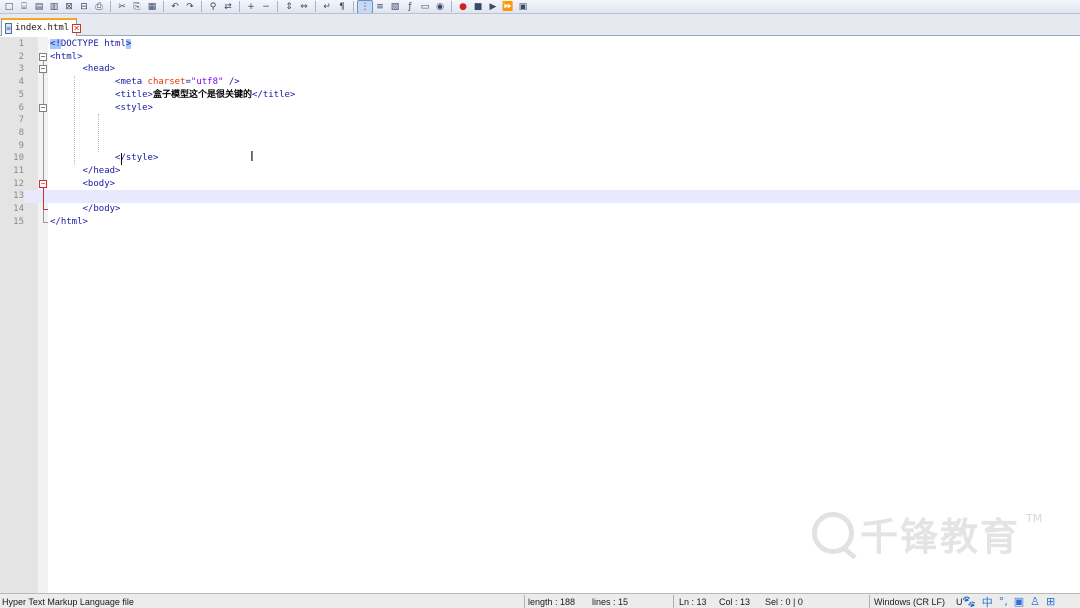  I want to click on code-line: 15 </html>, so click(540, 222).